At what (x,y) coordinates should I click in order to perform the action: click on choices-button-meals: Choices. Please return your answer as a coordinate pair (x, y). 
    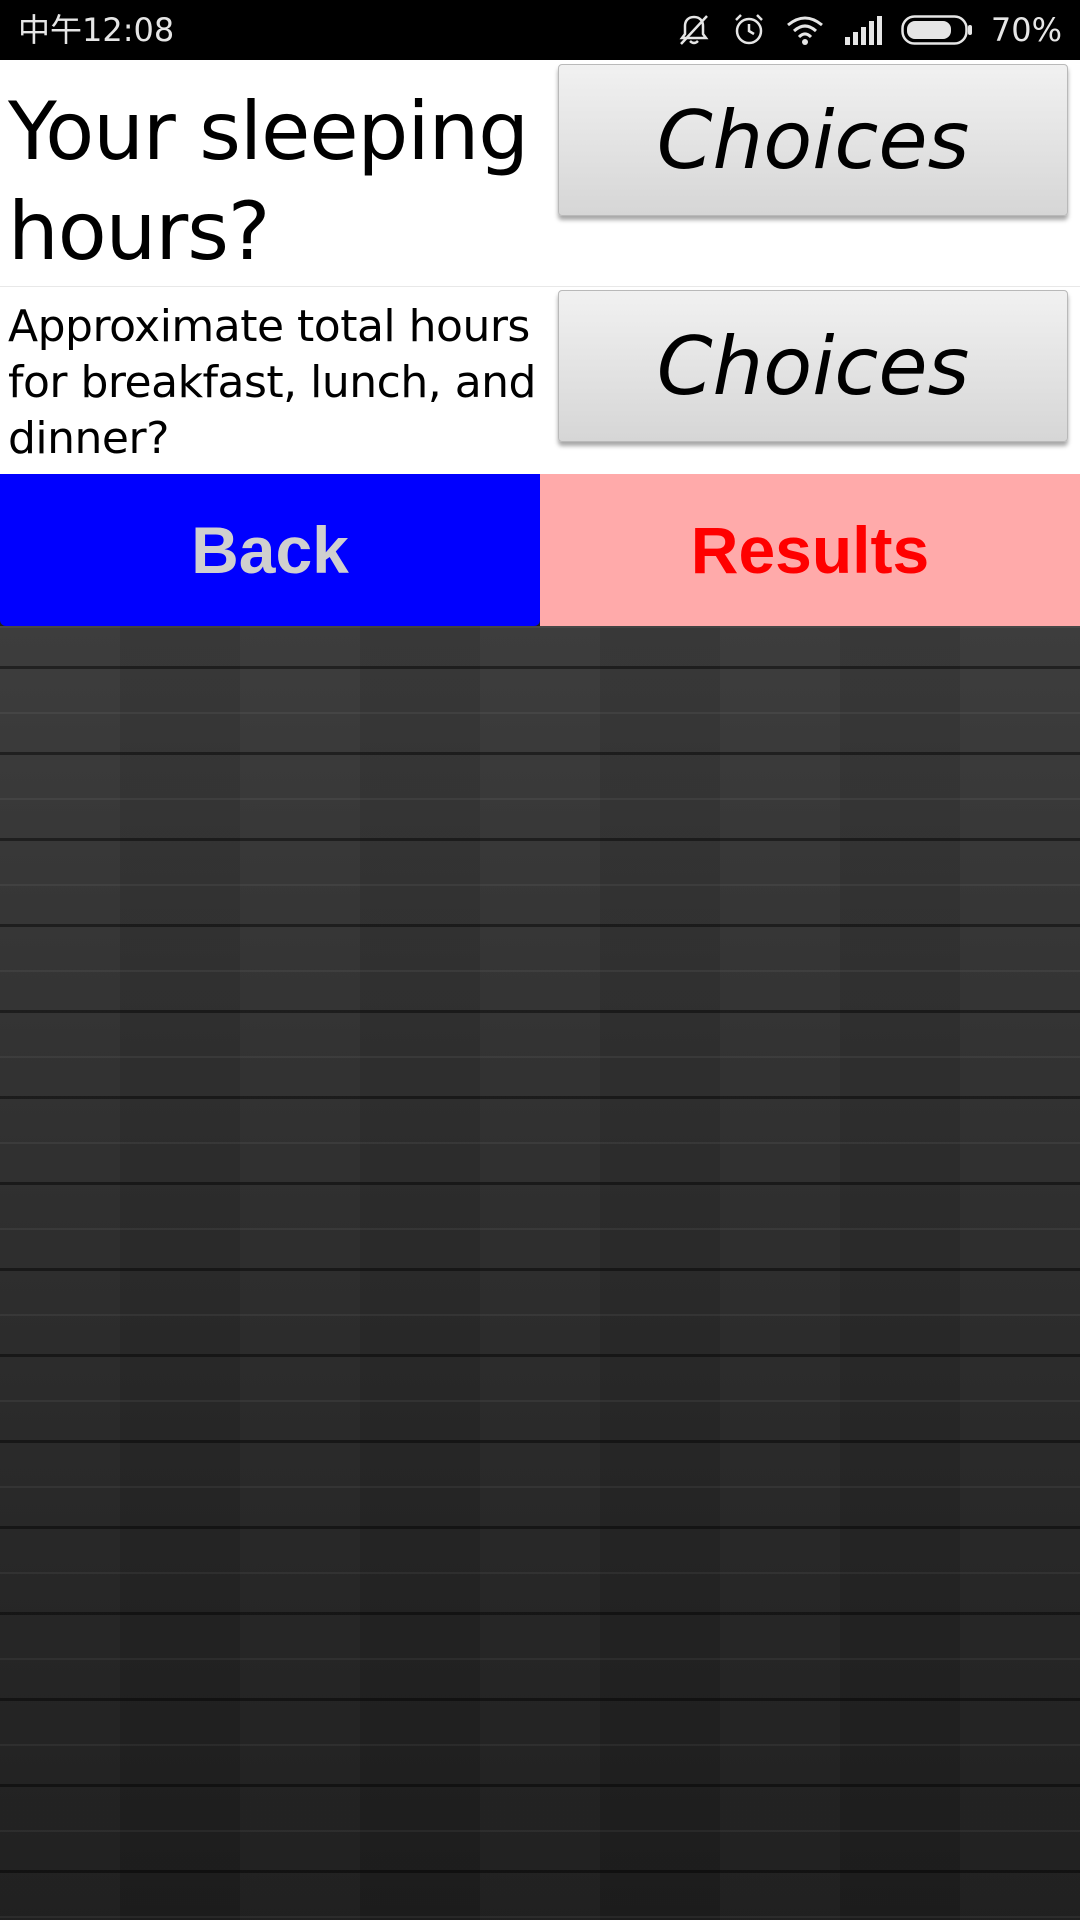
    Looking at the image, I should click on (813, 366).